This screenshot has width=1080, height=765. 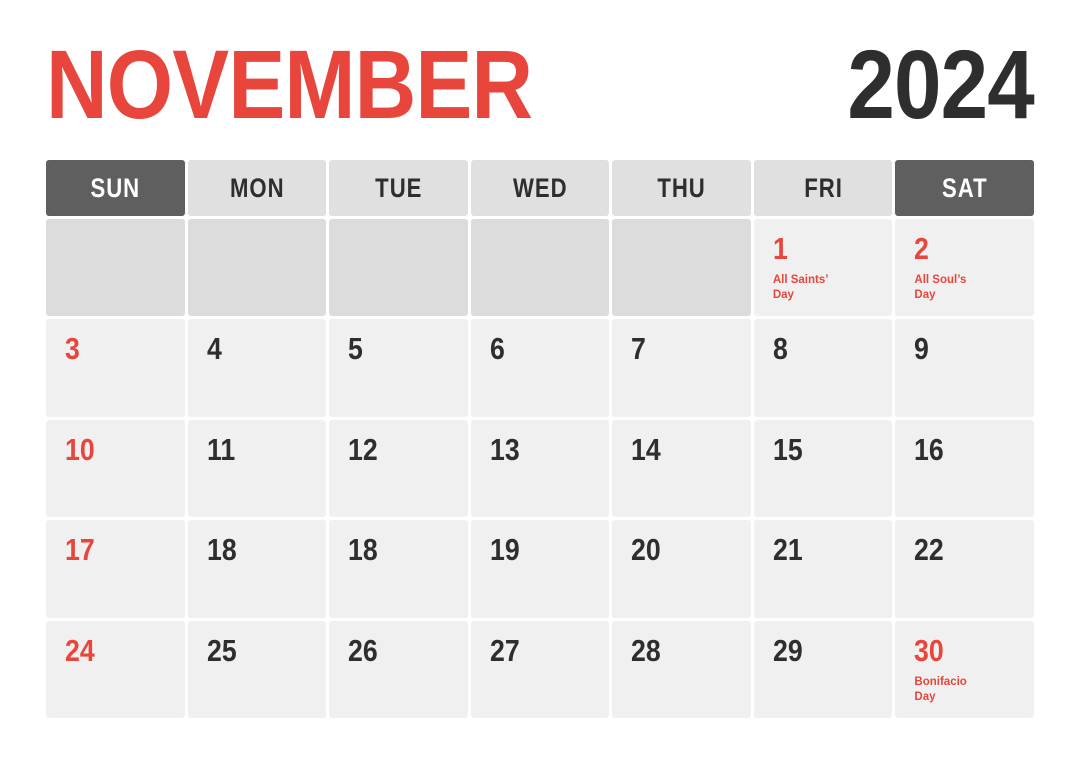 What do you see at coordinates (941, 85) in the screenshot?
I see `year-title: 2024` at bounding box center [941, 85].